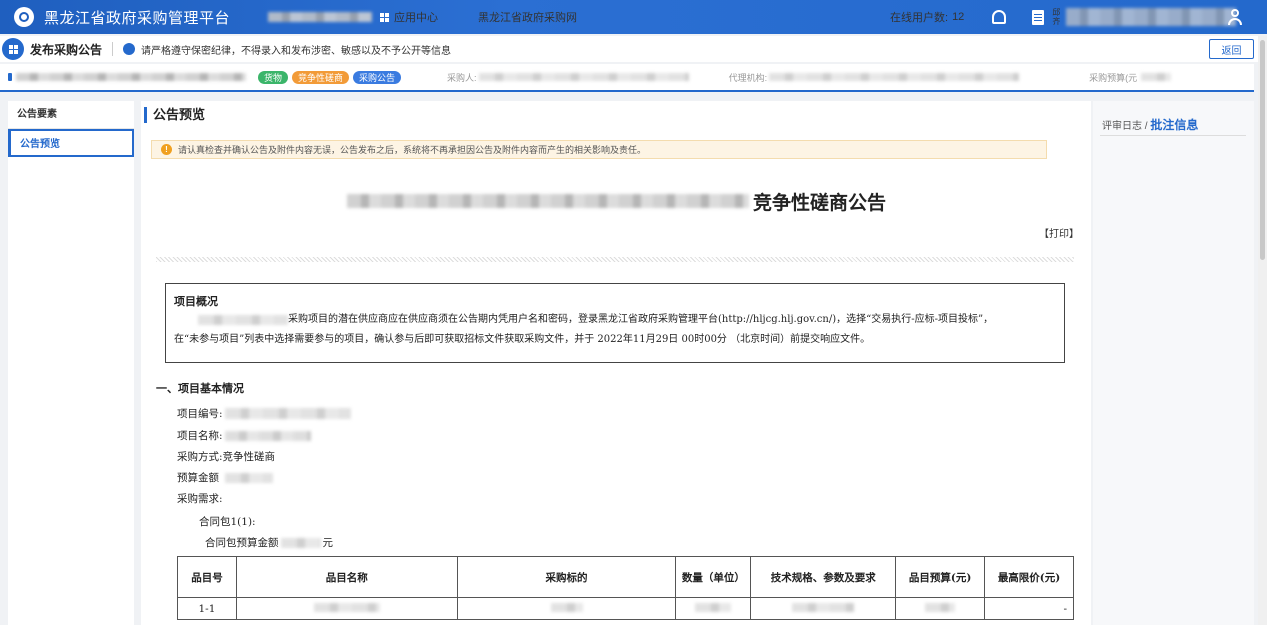  What do you see at coordinates (166, 149) in the screenshot?
I see `warning-icon: !` at bounding box center [166, 149].